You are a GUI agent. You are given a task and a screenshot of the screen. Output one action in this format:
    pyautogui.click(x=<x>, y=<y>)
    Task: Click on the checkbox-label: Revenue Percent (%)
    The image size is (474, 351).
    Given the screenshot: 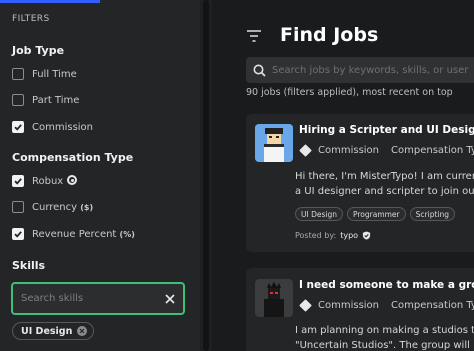 What is the action you would take?
    pyautogui.click(x=83, y=234)
    